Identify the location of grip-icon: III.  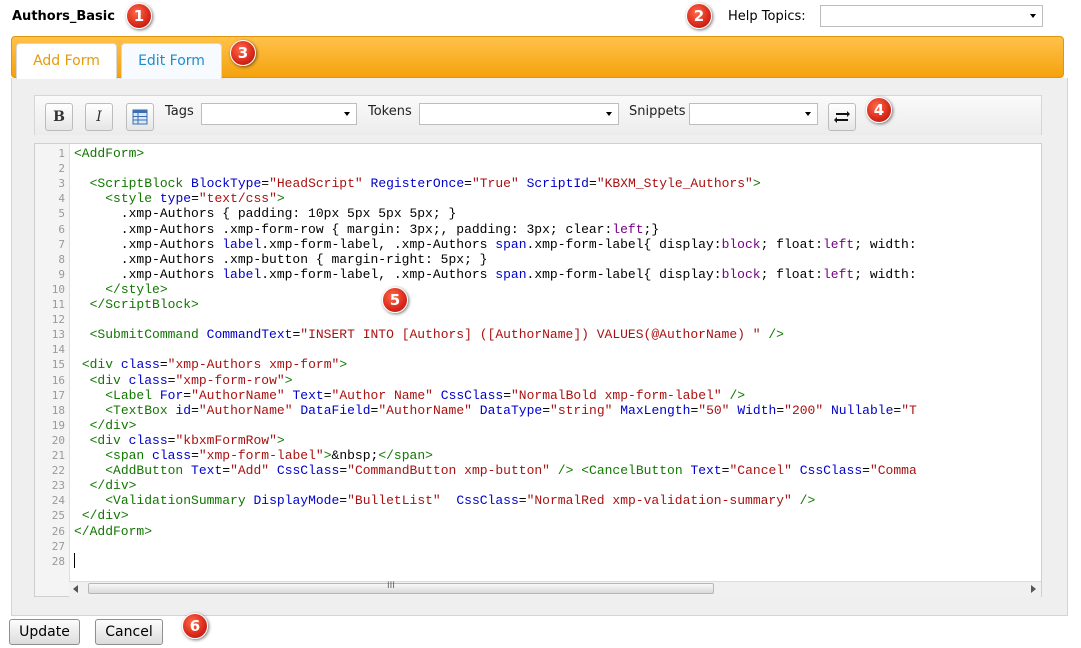
(391, 586).